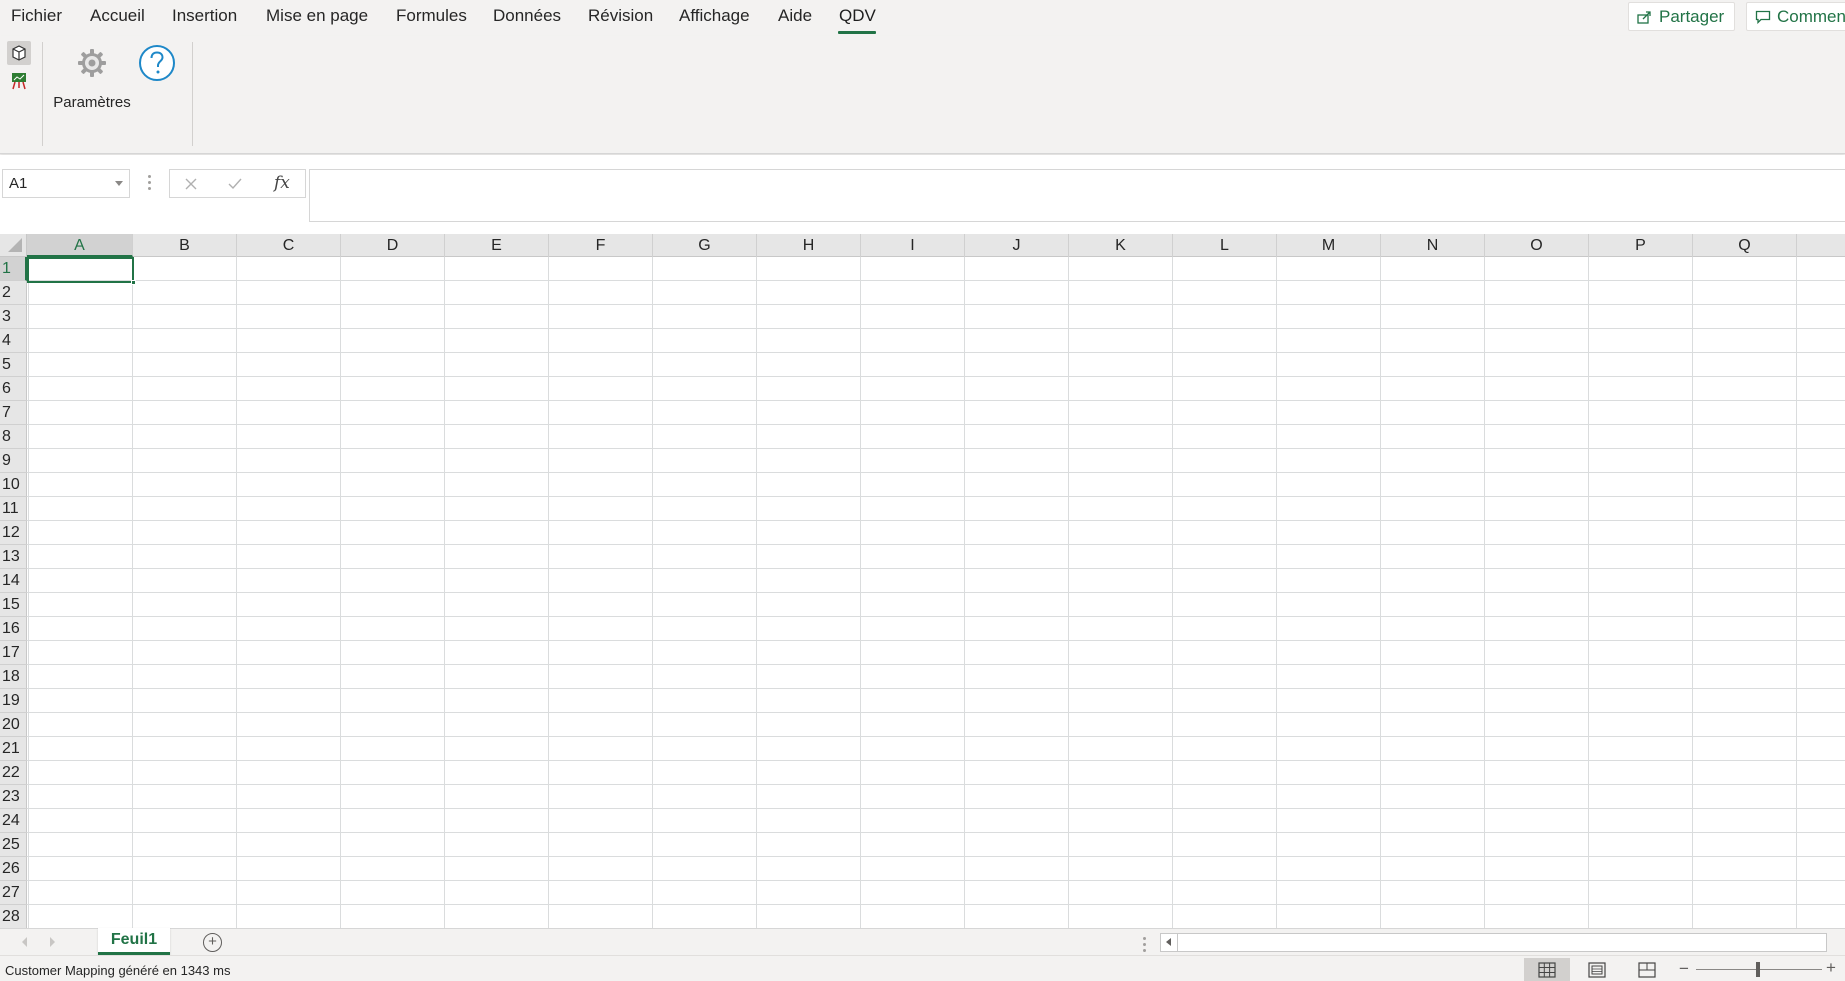  What do you see at coordinates (13, 701) in the screenshot?
I see `row-header-19: 19` at bounding box center [13, 701].